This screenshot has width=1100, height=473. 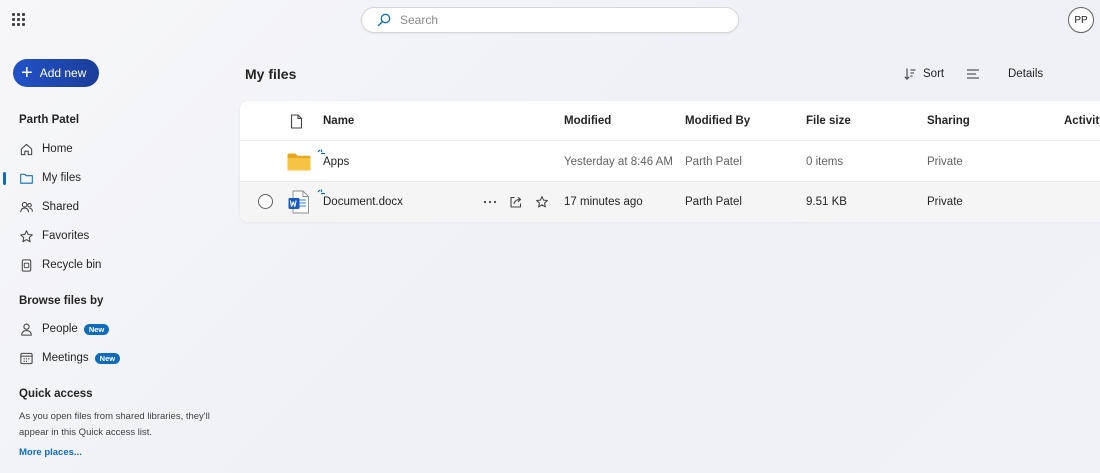 I want to click on sidebar-item-label: Home, so click(x=57, y=149).